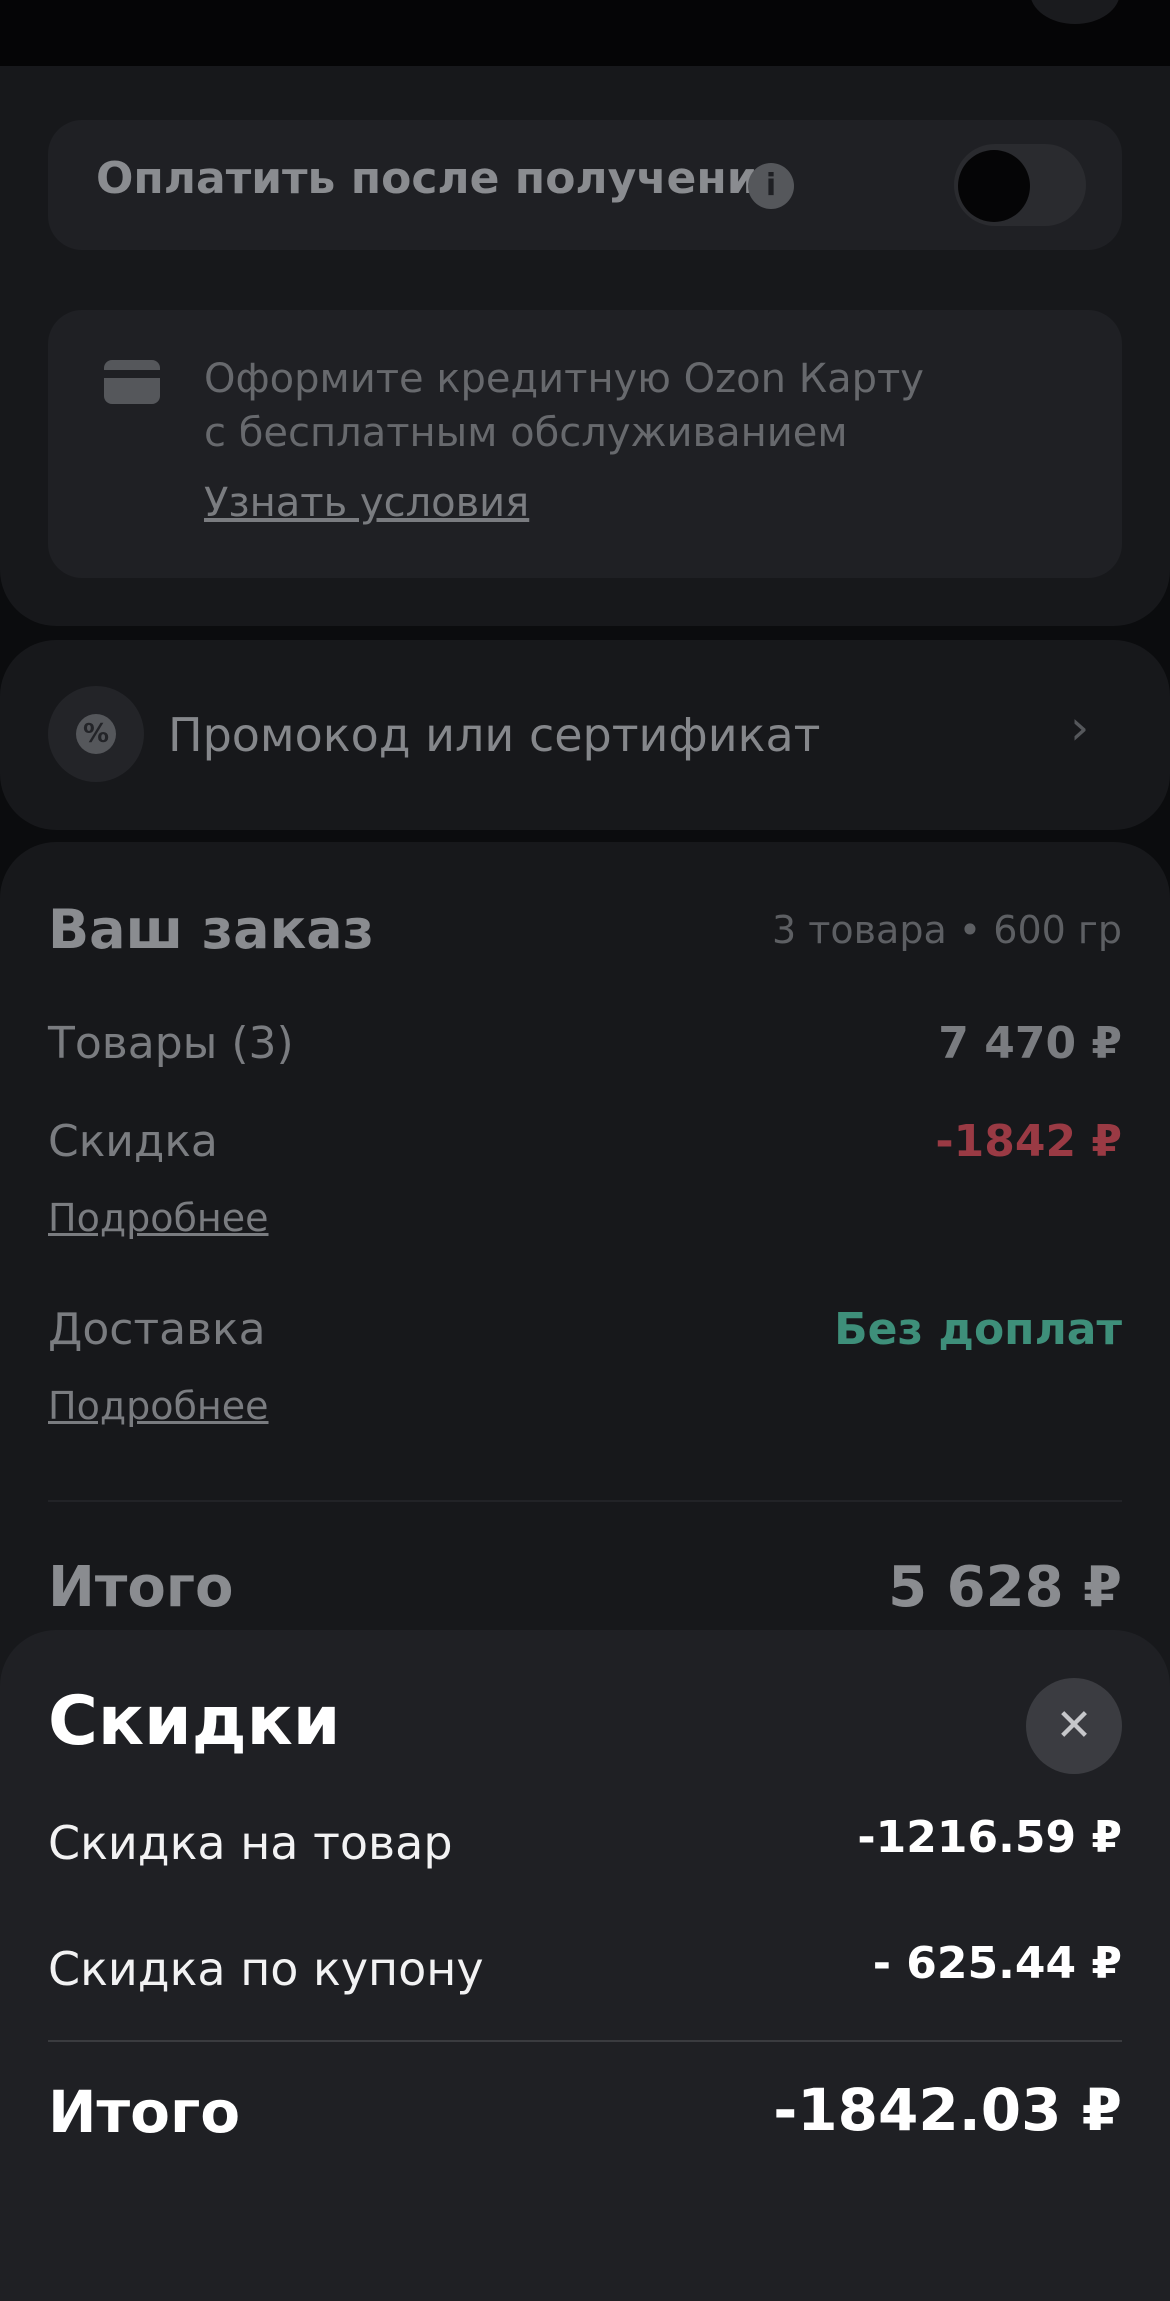 Image resolution: width=1170 pixels, height=2301 pixels. Describe the element at coordinates (1028, 1141) in the screenshot. I see `discount-value: -1842 ₽` at that location.